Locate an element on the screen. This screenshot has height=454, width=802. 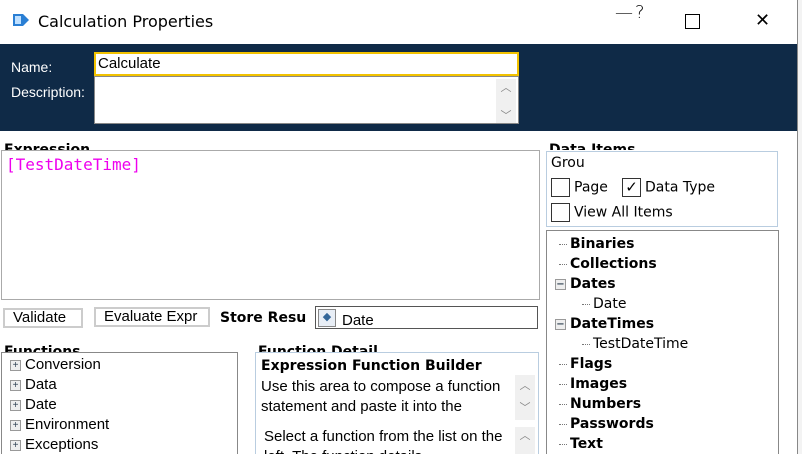
app-icon is located at coordinates (21, 20).